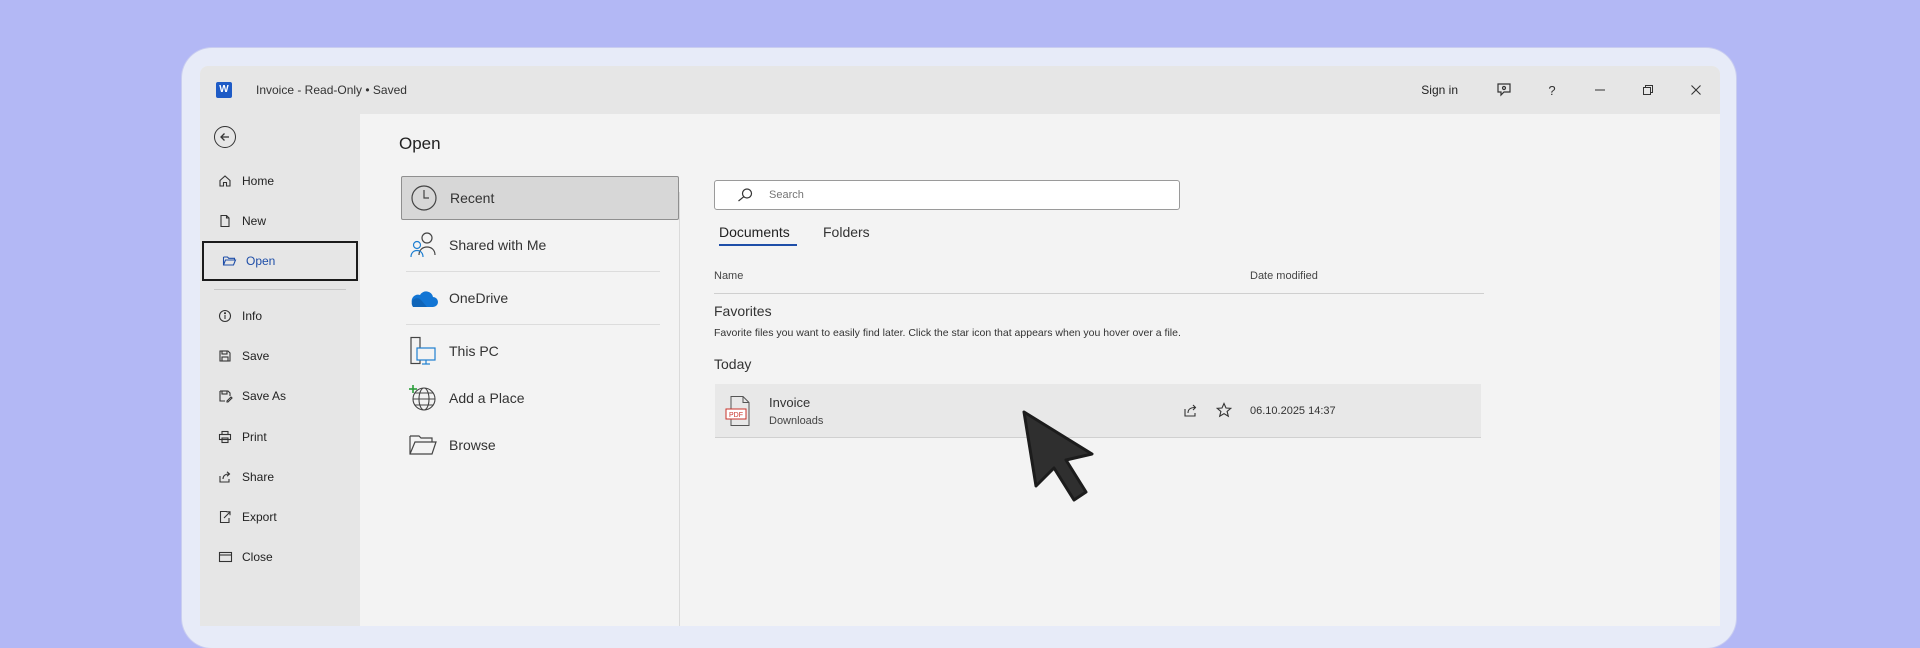 The height and width of the screenshot is (648, 1920). Describe the element at coordinates (280, 437) in the screenshot. I see `nav-print: Print` at that location.